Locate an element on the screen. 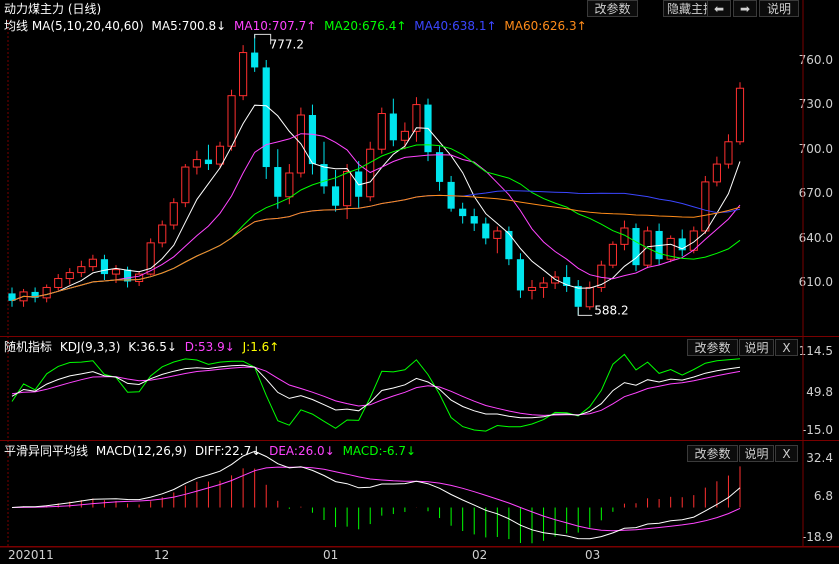 This screenshot has height=564, width=839. high-label: 777.2 is located at coordinates (287, 44).